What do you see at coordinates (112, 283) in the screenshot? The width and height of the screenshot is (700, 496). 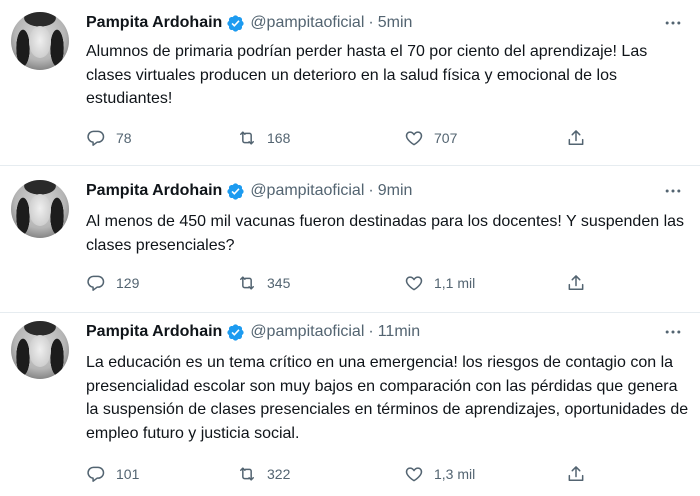 I see `reply-button: 129` at bounding box center [112, 283].